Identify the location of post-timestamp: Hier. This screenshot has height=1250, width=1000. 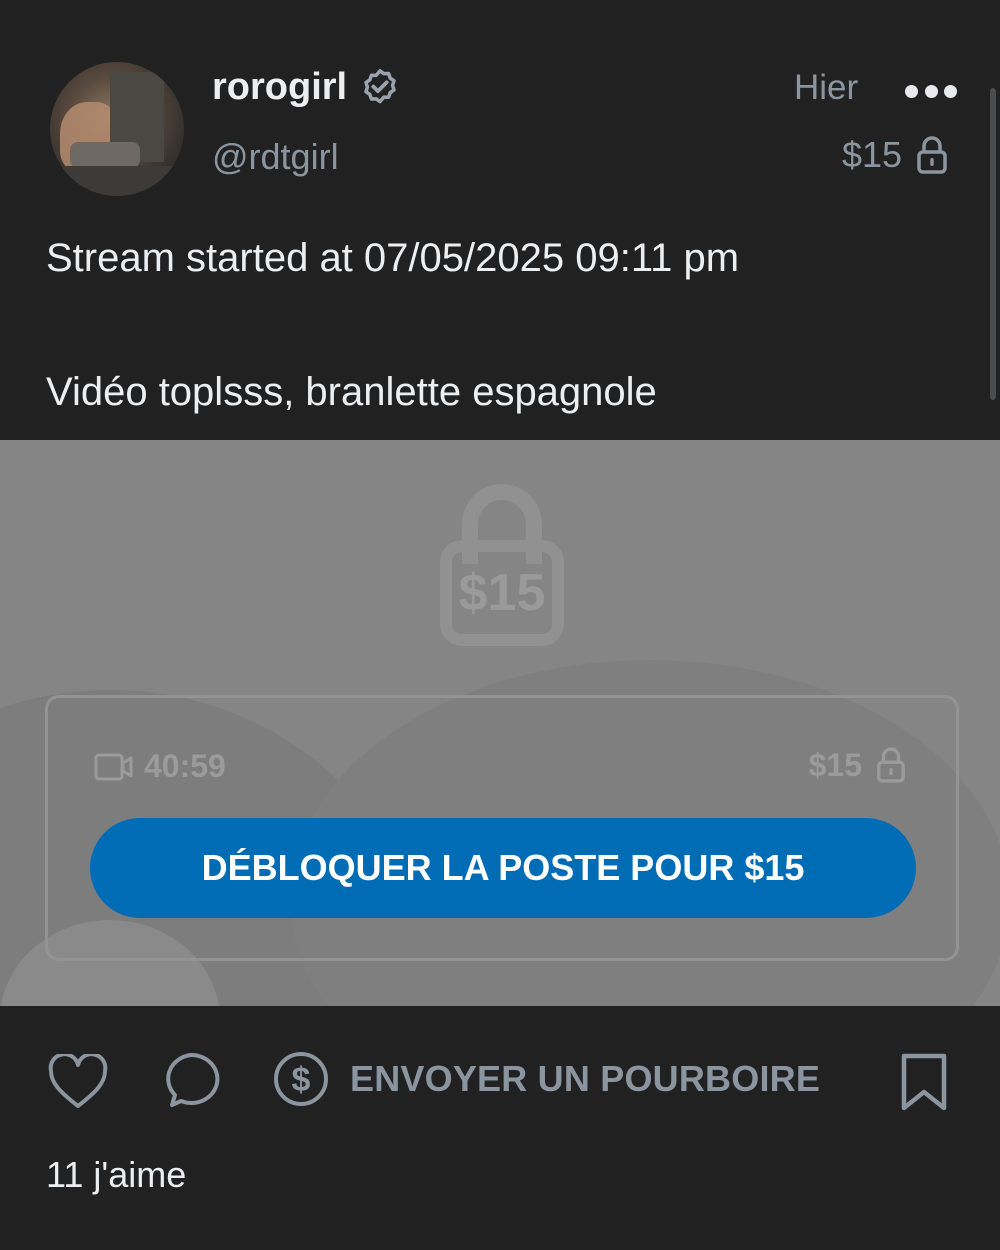
(826, 87).